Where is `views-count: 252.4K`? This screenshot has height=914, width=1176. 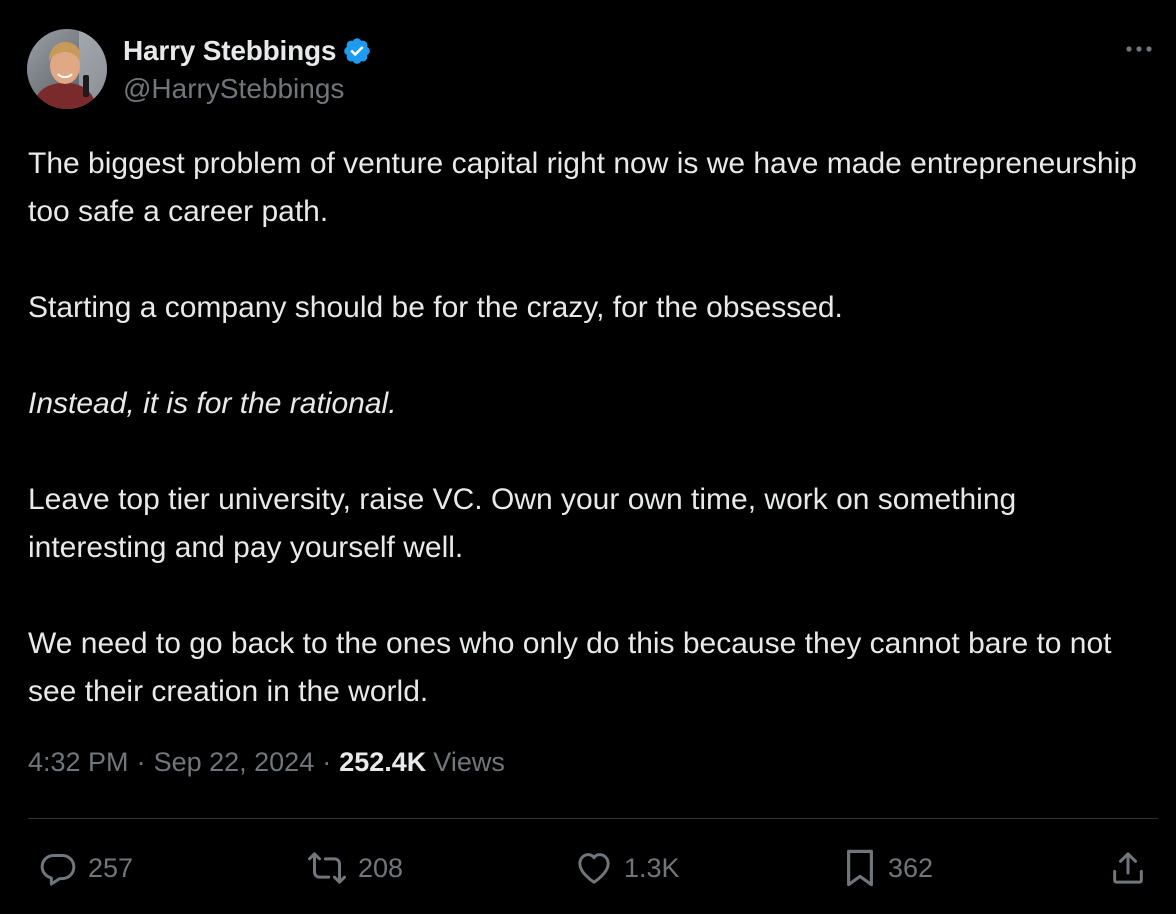
views-count: 252.4K is located at coordinates (382, 762).